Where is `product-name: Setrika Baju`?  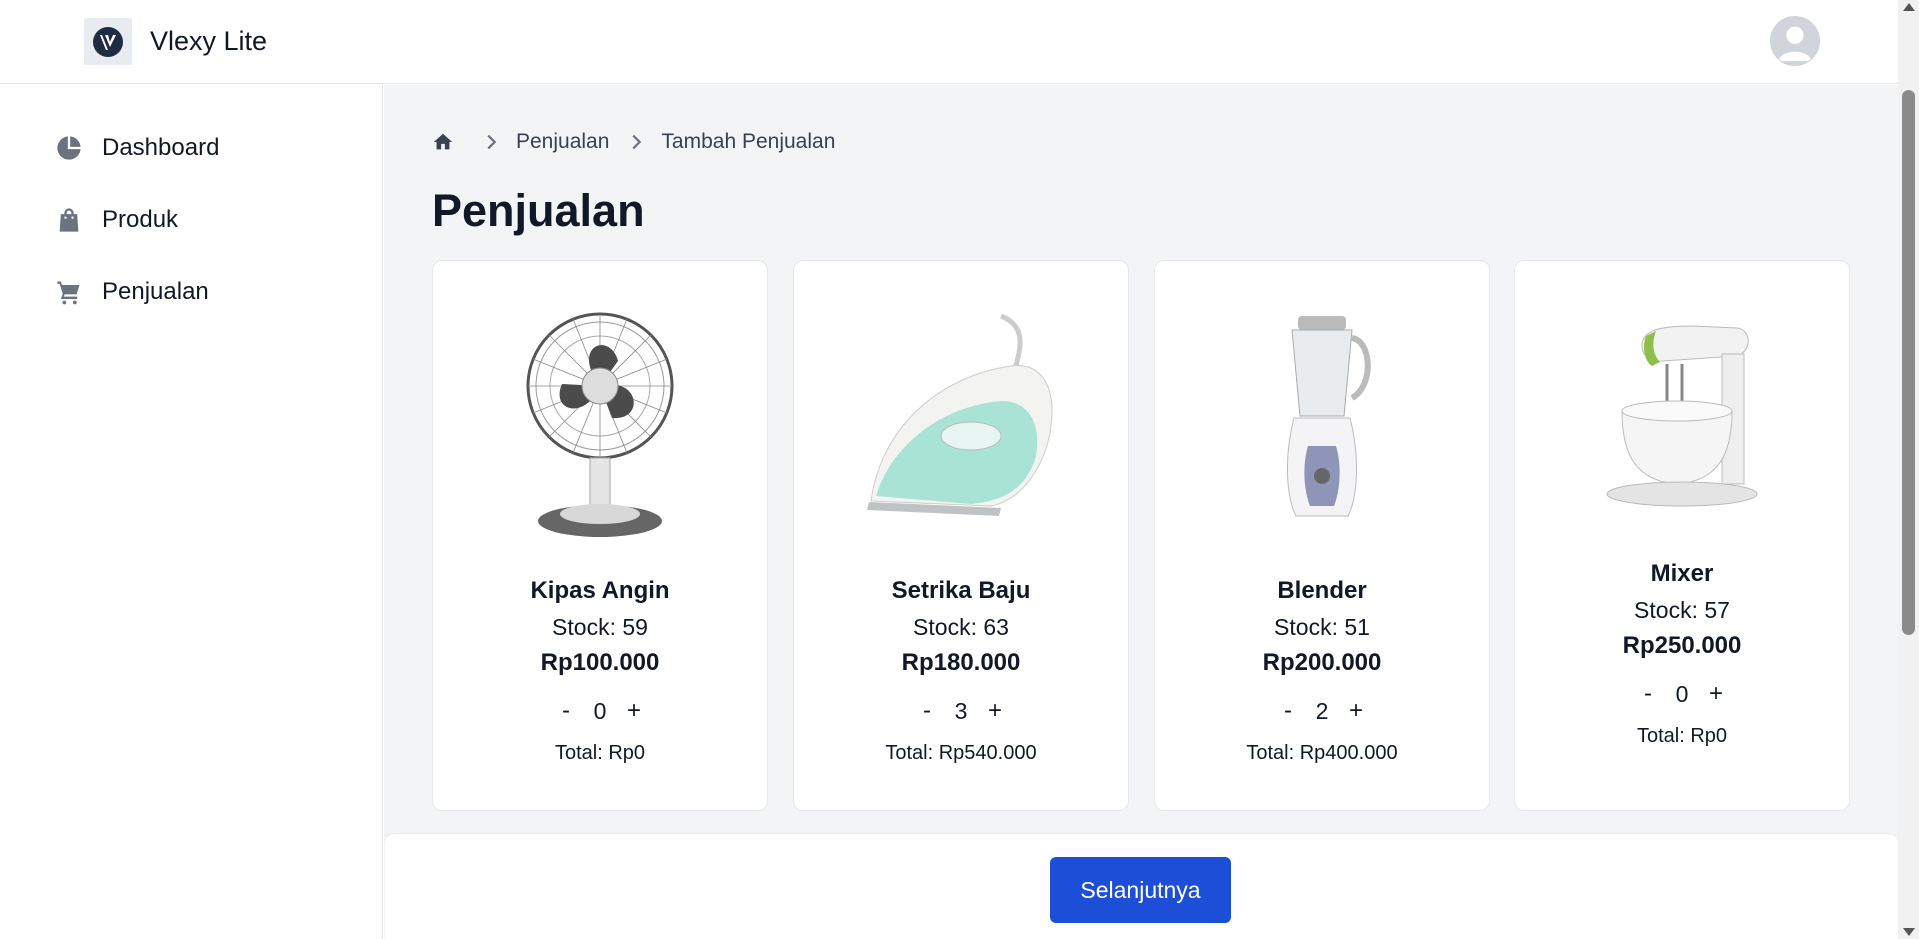 product-name: Setrika Baju is located at coordinates (961, 590).